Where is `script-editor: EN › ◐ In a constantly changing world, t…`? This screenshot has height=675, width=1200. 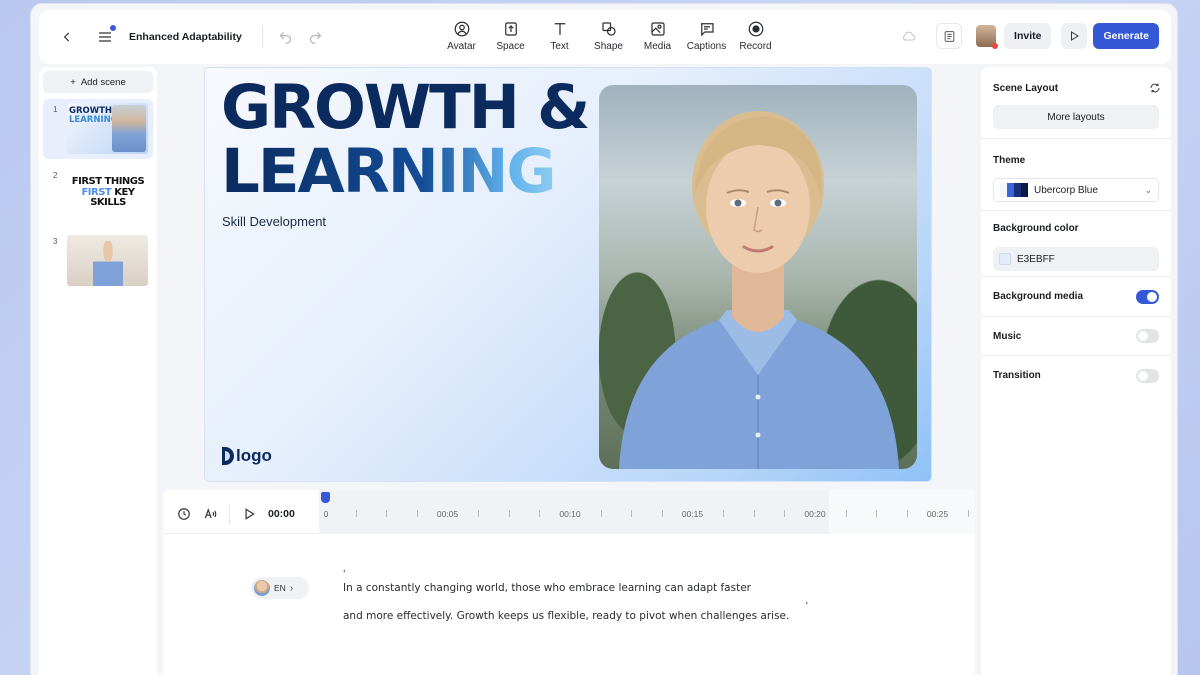 script-editor: EN › ◐ In a constantly changing world, t… is located at coordinates (569, 604).